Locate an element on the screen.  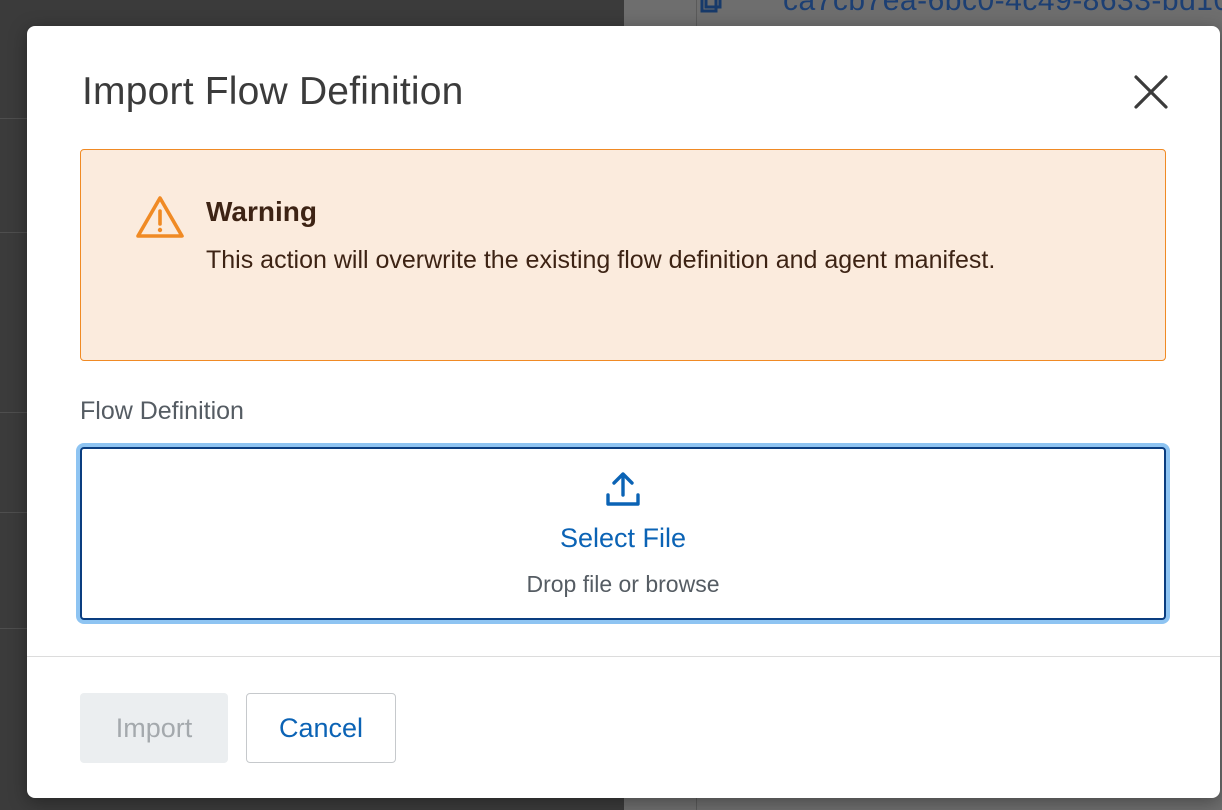
drop-hint: Drop file or browse is located at coordinates (623, 584).